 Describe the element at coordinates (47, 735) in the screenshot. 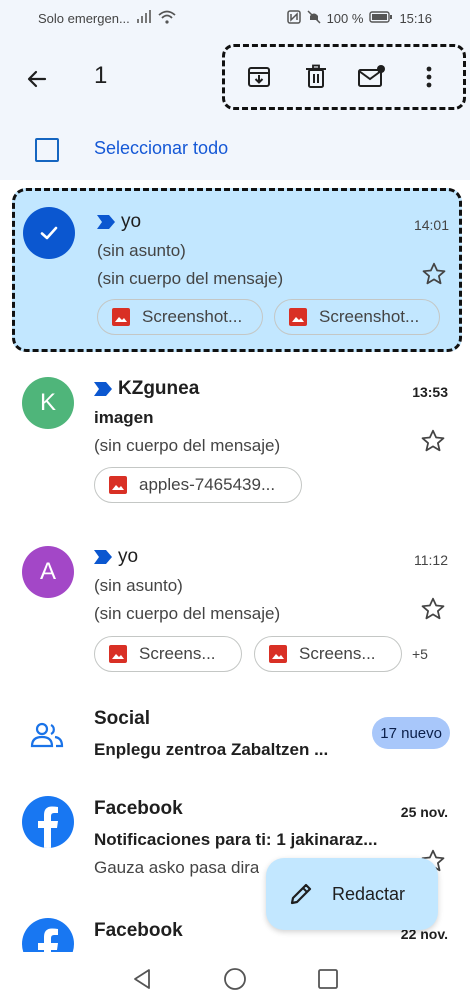

I see `people-icon` at that location.